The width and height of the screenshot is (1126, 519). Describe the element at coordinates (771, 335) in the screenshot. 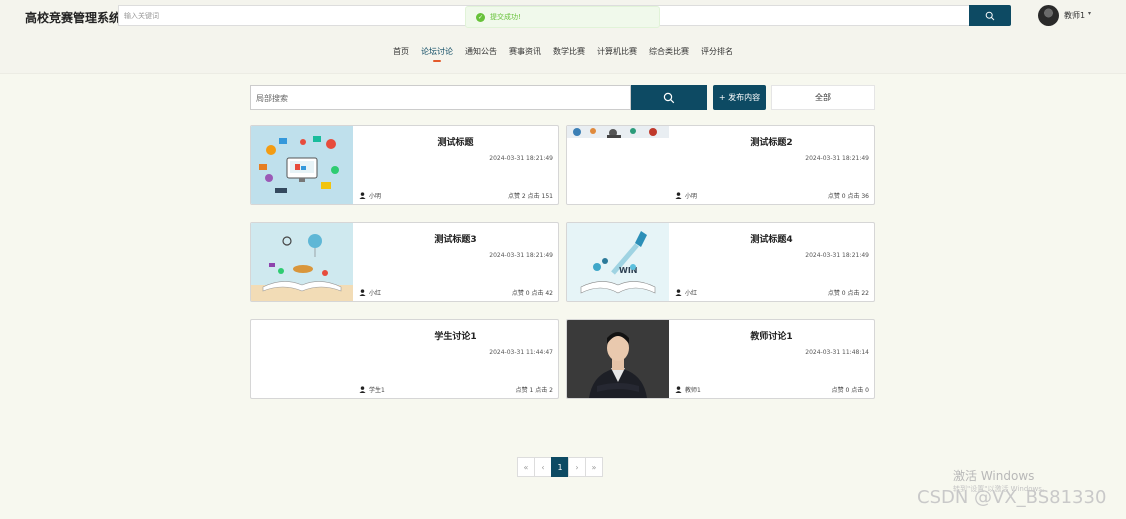

I see `post-title: 教师讨论1` at that location.